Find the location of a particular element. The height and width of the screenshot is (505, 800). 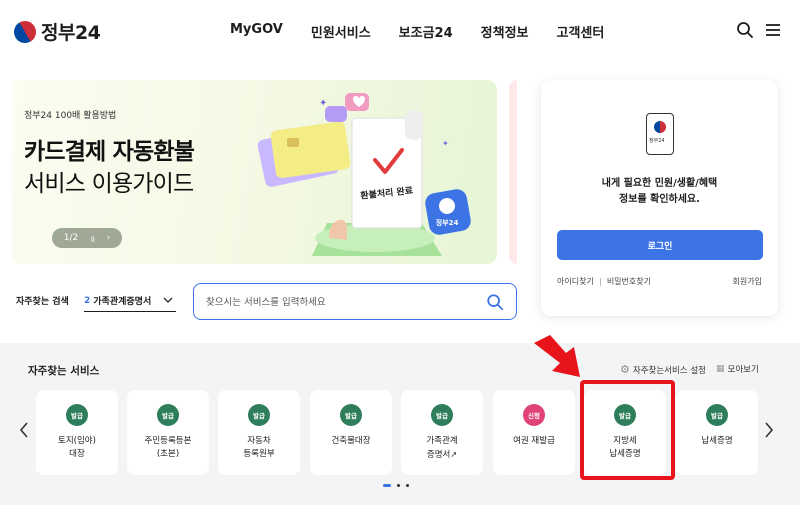

grid-icon: ▦ is located at coordinates (720, 369).